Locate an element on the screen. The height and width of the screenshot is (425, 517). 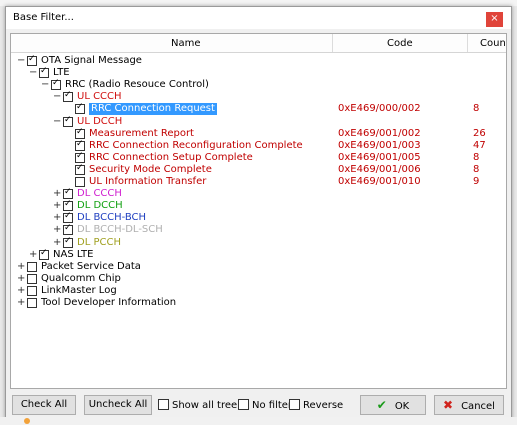
column-header-name: Name is located at coordinates (186, 43).